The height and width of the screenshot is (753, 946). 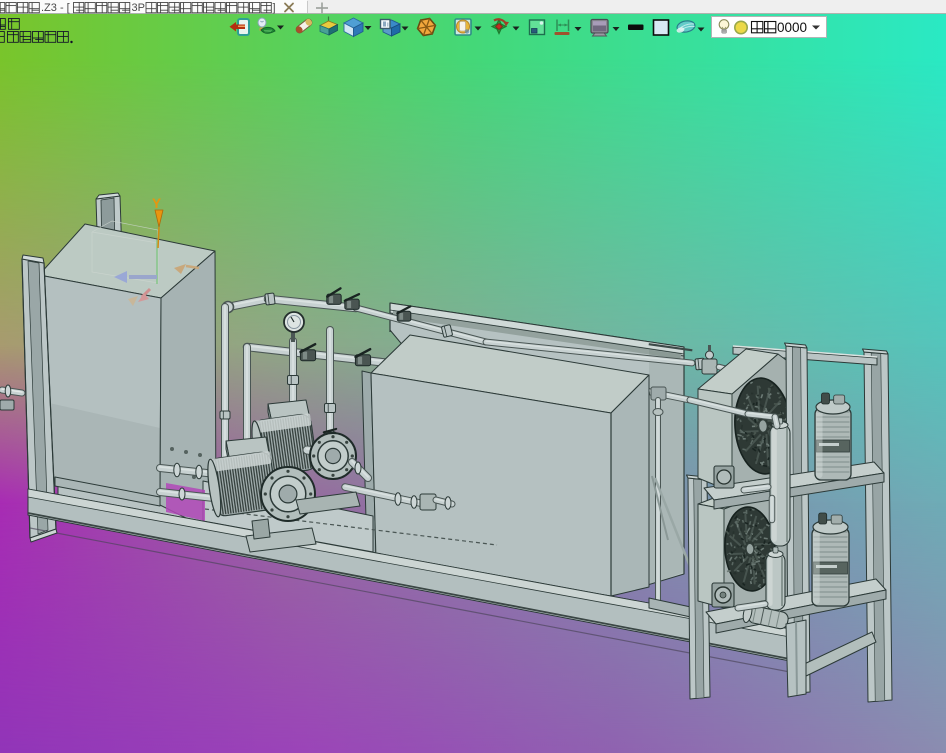 I want to click on svg-text: 0000, so click(x=792, y=27).